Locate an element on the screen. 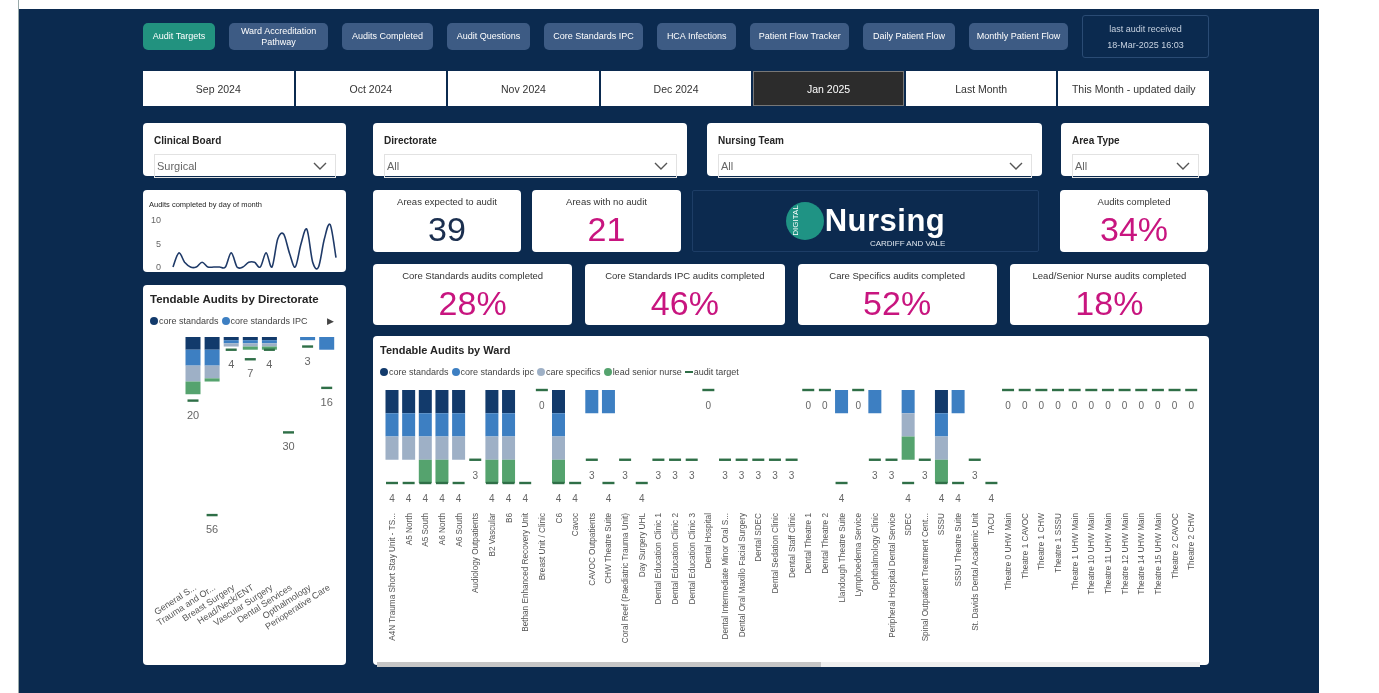 The width and height of the screenshot is (1379, 693). month-tab: Dec 2024 is located at coordinates (676, 88).